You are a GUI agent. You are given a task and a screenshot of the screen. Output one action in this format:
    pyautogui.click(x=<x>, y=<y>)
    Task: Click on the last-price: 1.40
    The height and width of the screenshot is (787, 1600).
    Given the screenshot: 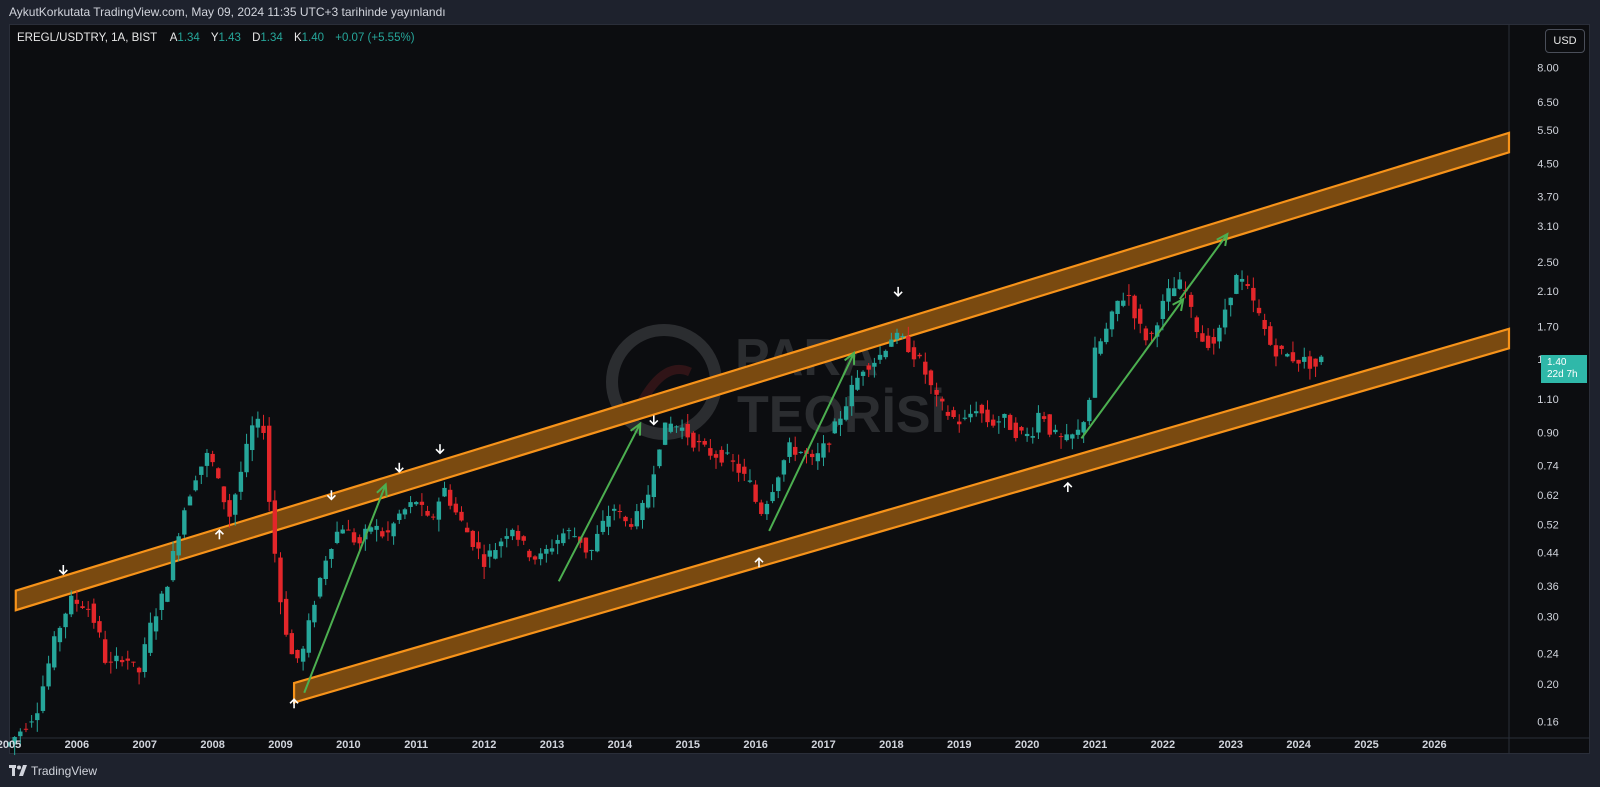 What is the action you would take?
    pyautogui.click(x=1557, y=362)
    